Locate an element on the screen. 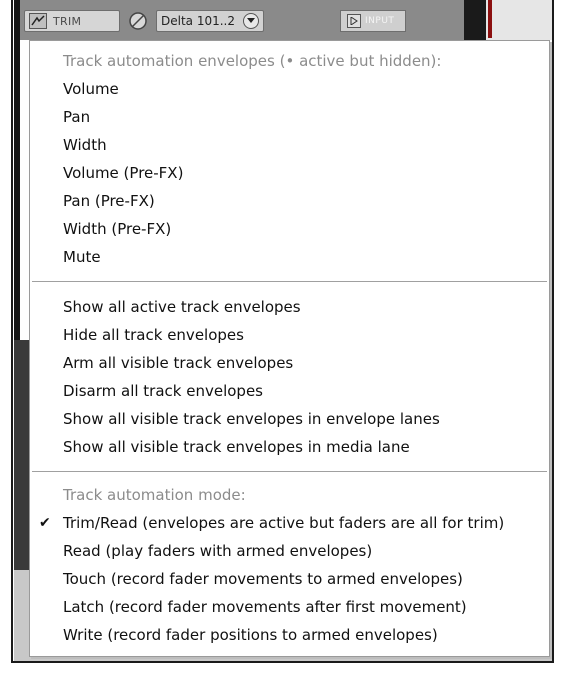 This screenshot has width=564, height=677. mode-section-header: Track automation mode: is located at coordinates (289, 495).